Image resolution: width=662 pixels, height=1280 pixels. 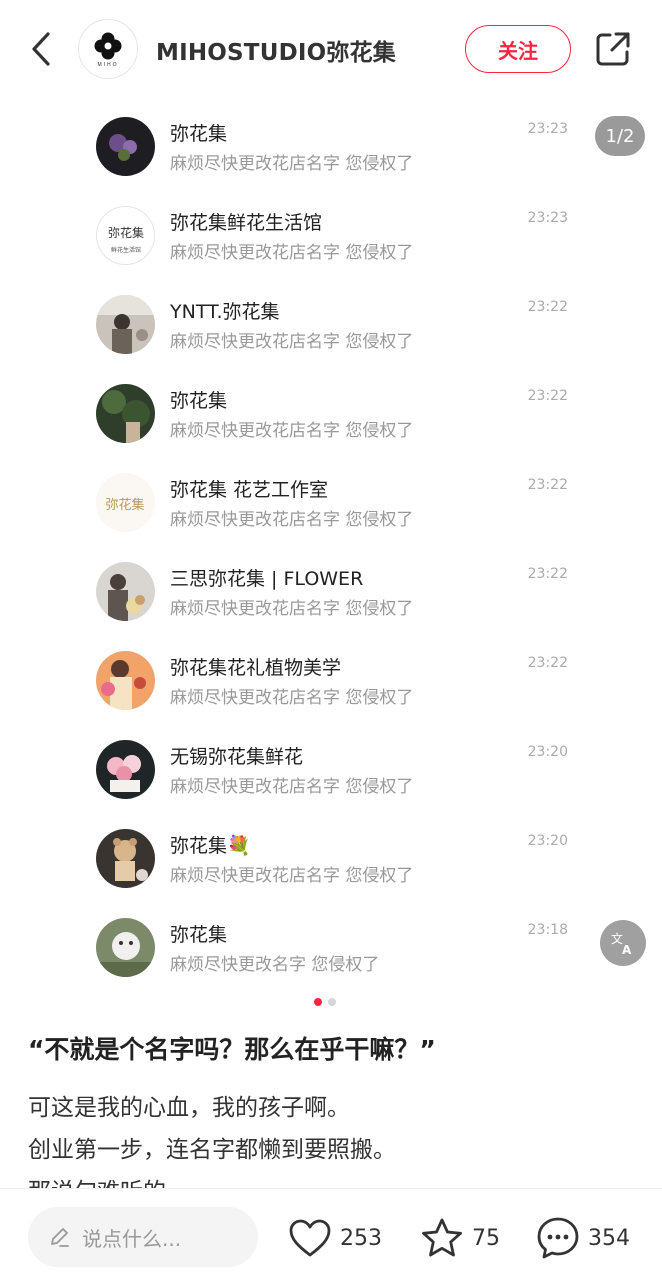 I want to click on follow-button: 关注, so click(x=518, y=49).